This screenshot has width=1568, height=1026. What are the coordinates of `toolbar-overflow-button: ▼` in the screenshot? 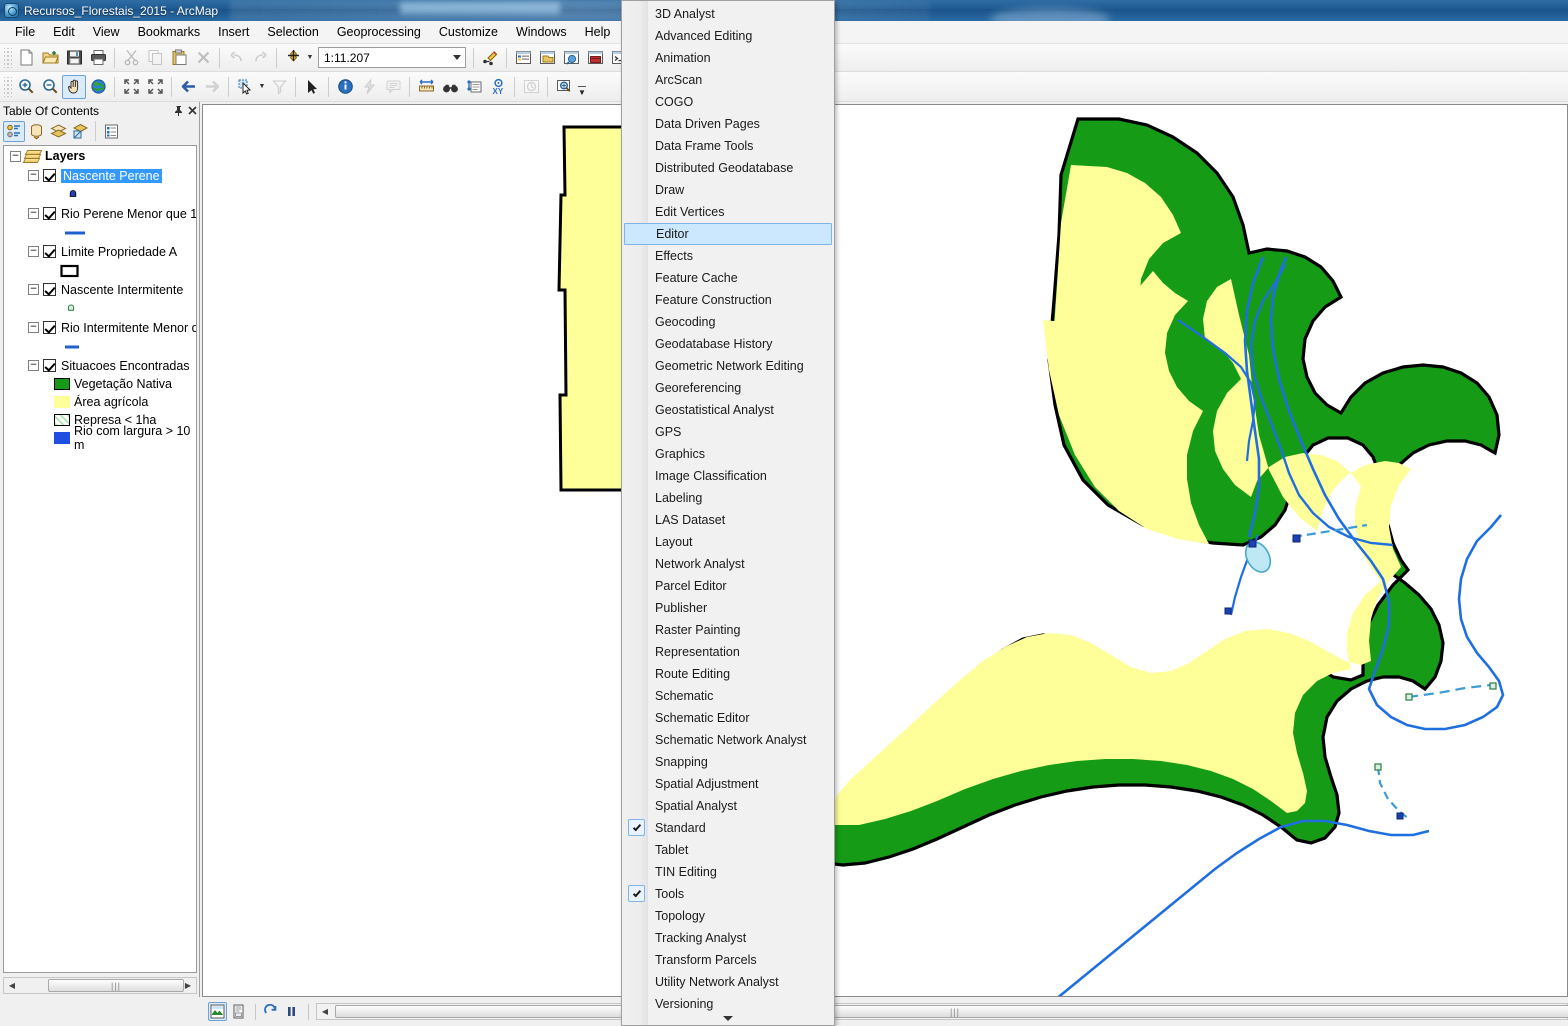 It's located at (582, 87).